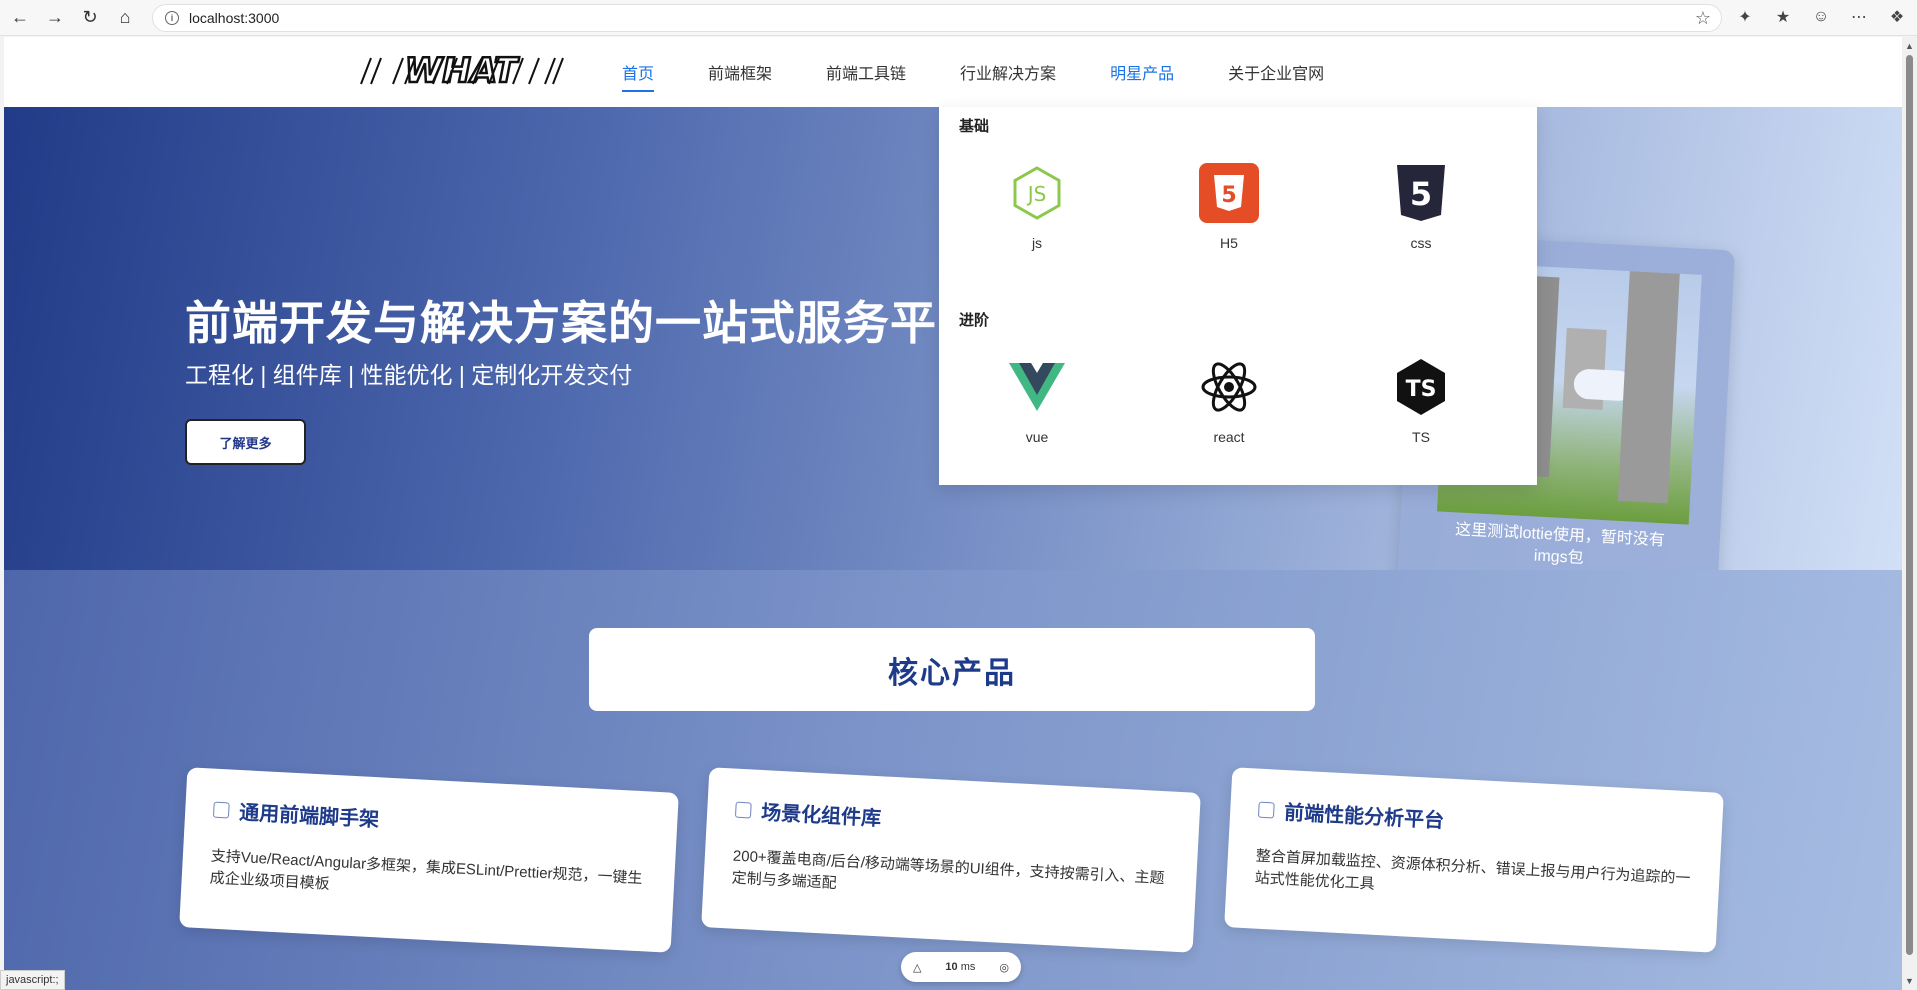  I want to click on nodejs-icon: JS, so click(1037, 193).